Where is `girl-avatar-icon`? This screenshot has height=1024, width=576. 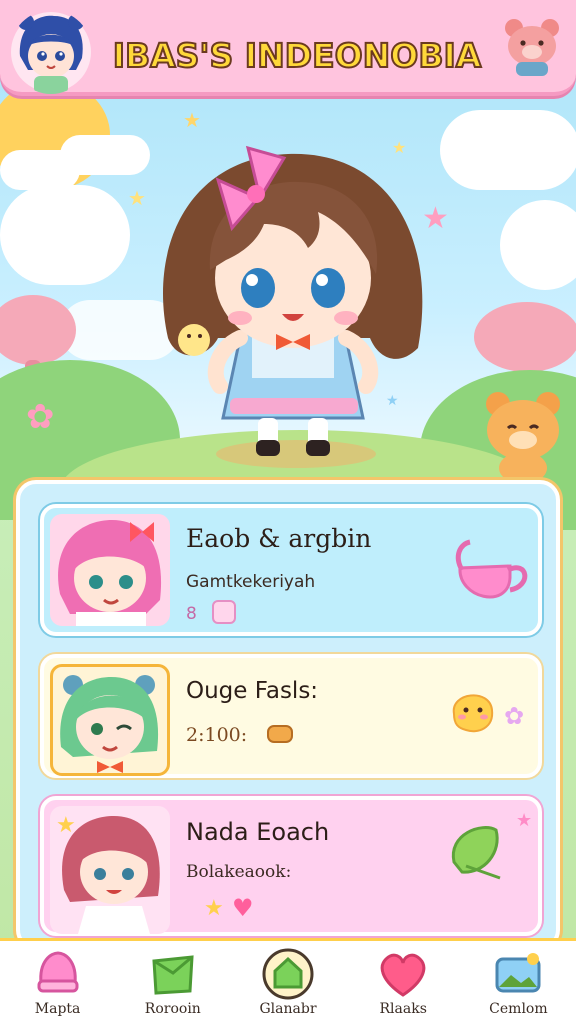
girl-avatar-icon is located at coordinates (51, 52).